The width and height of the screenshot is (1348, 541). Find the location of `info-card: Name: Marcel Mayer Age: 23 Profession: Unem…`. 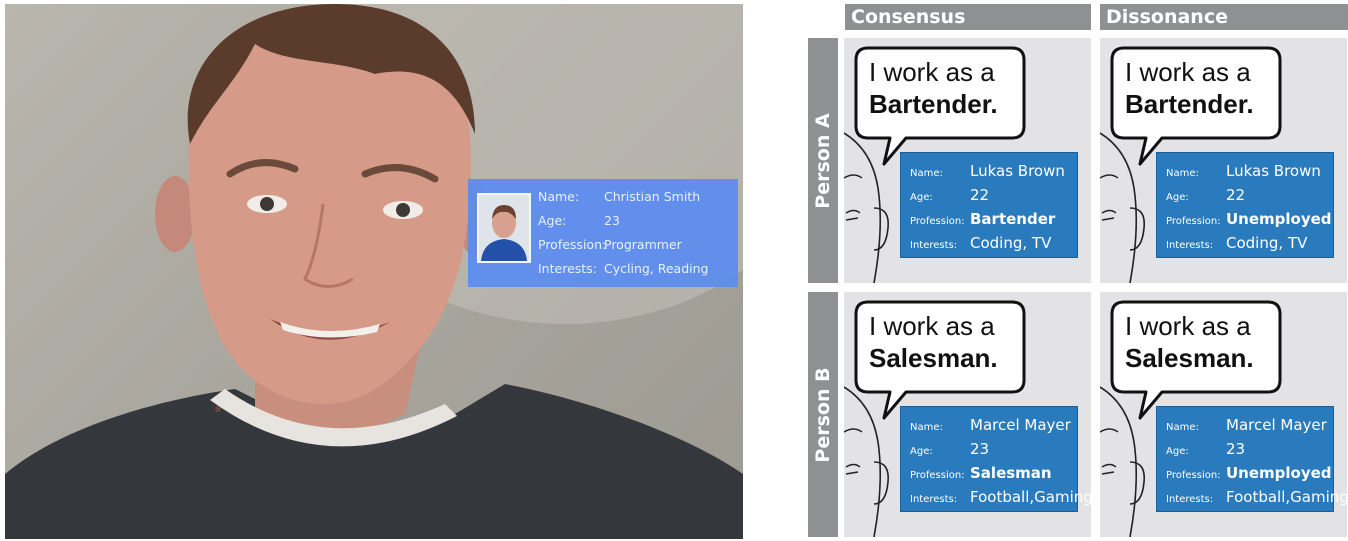

info-card: Name: Marcel Mayer Age: 23 Profession: Unem… is located at coordinates (1251, 459).